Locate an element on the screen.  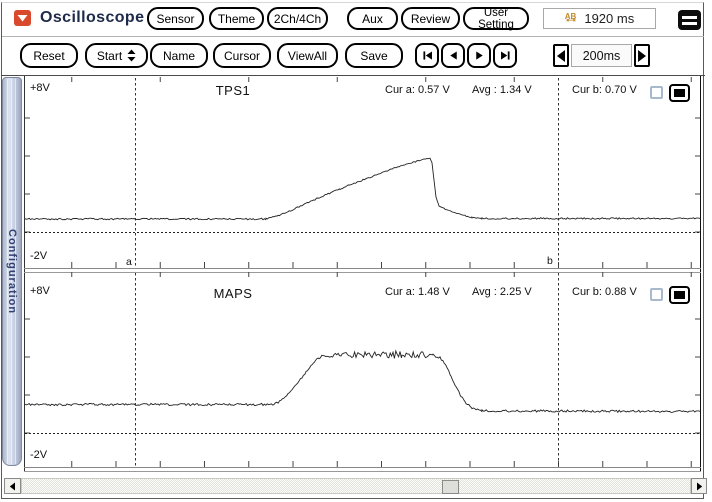
channel-name-1: TPS1 is located at coordinates (233, 90).